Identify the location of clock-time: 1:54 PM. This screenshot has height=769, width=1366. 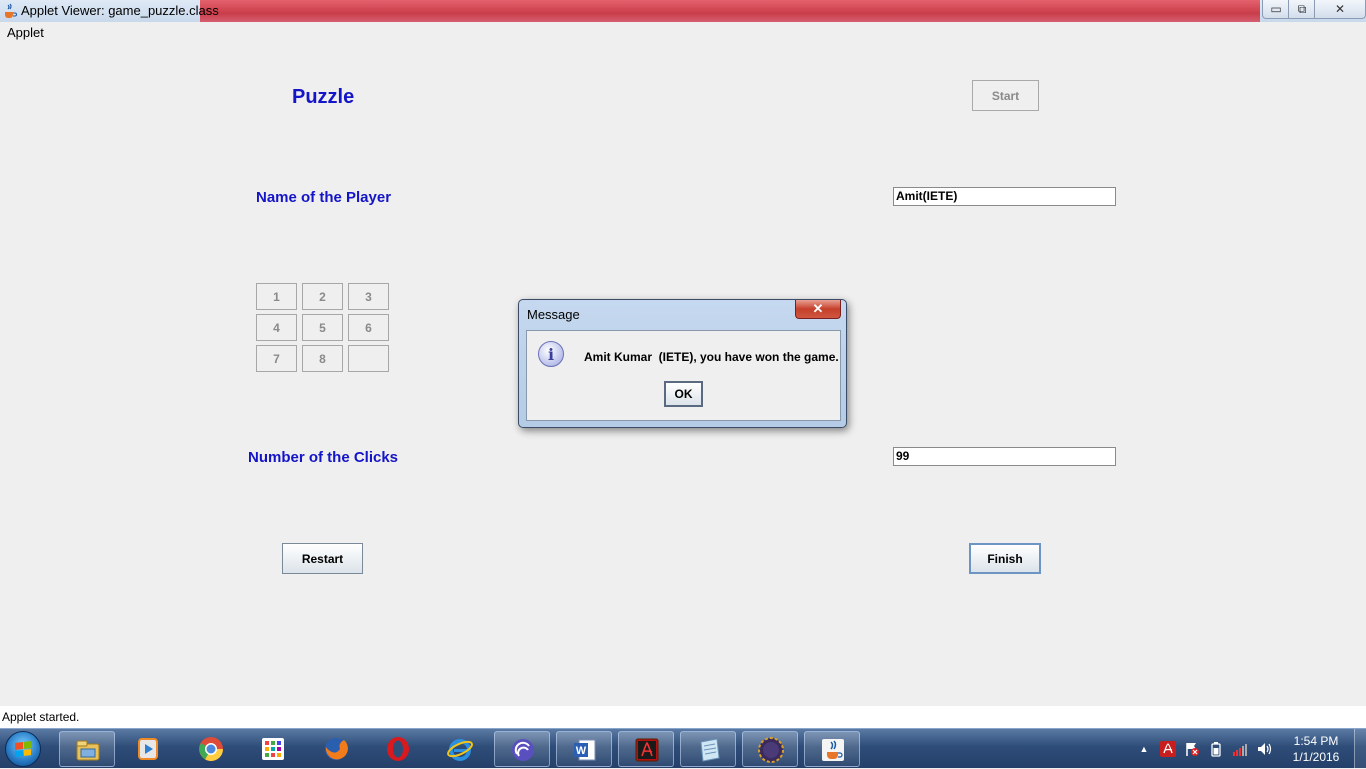
(1316, 741).